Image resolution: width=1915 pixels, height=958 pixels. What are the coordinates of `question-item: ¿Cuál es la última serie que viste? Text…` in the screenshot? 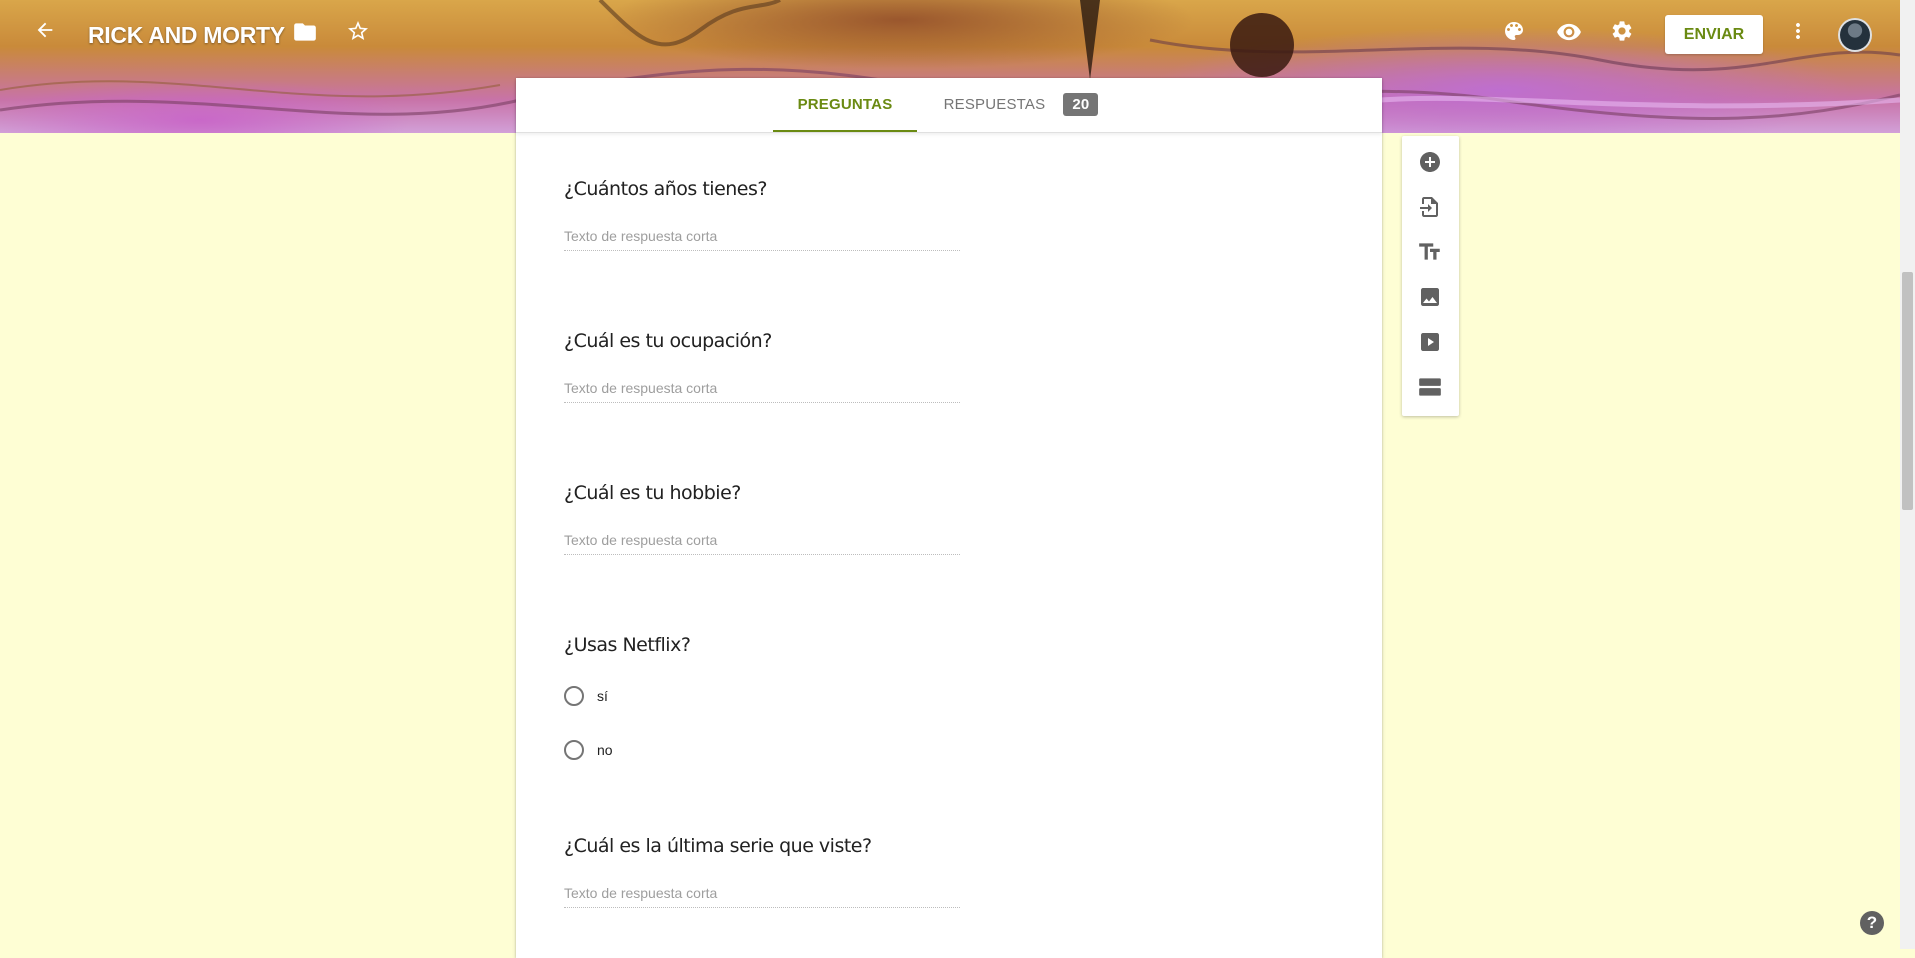 It's located at (762, 871).